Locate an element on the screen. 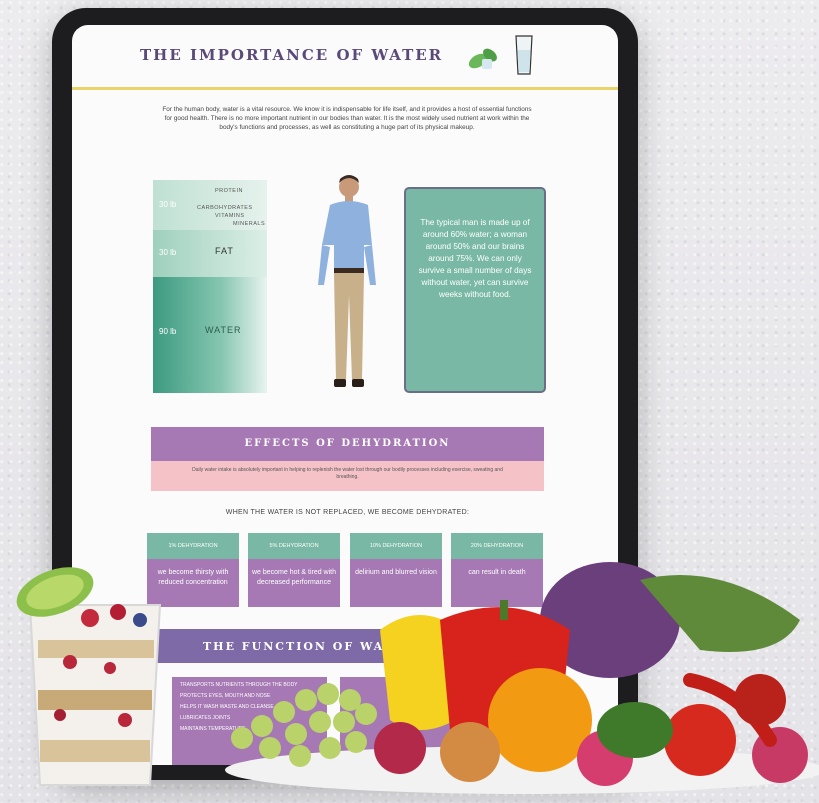  function-heading: THE FUNCTION OF WATER is located at coordinates (309, 646).